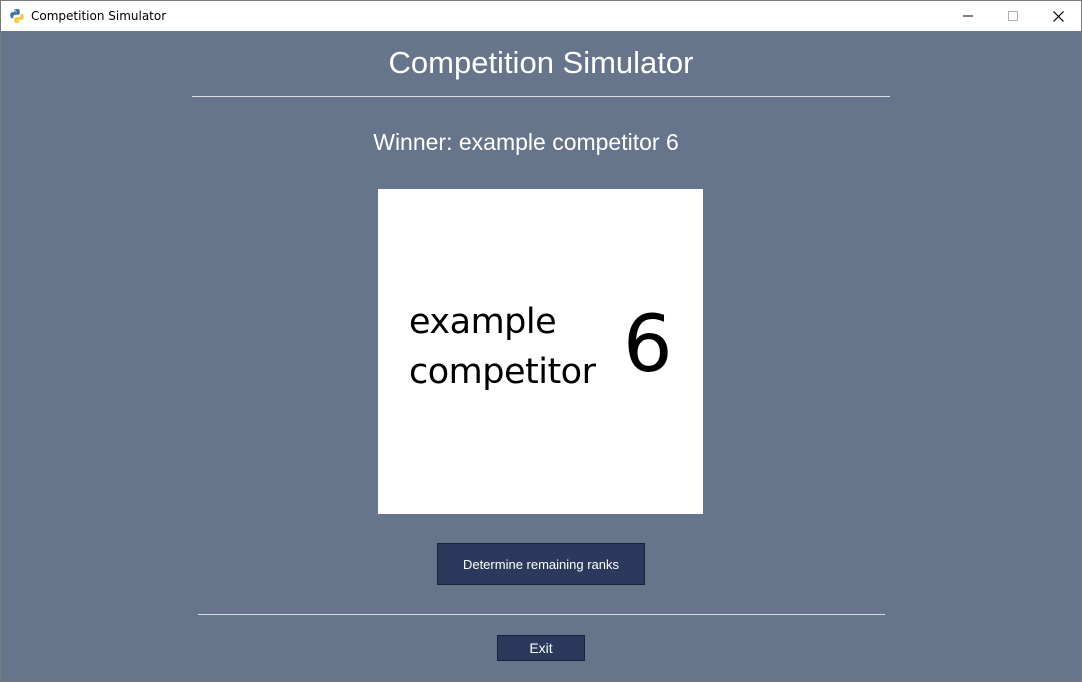 The height and width of the screenshot is (682, 1082). I want to click on window-title: Competition Simulator, so click(99, 16).